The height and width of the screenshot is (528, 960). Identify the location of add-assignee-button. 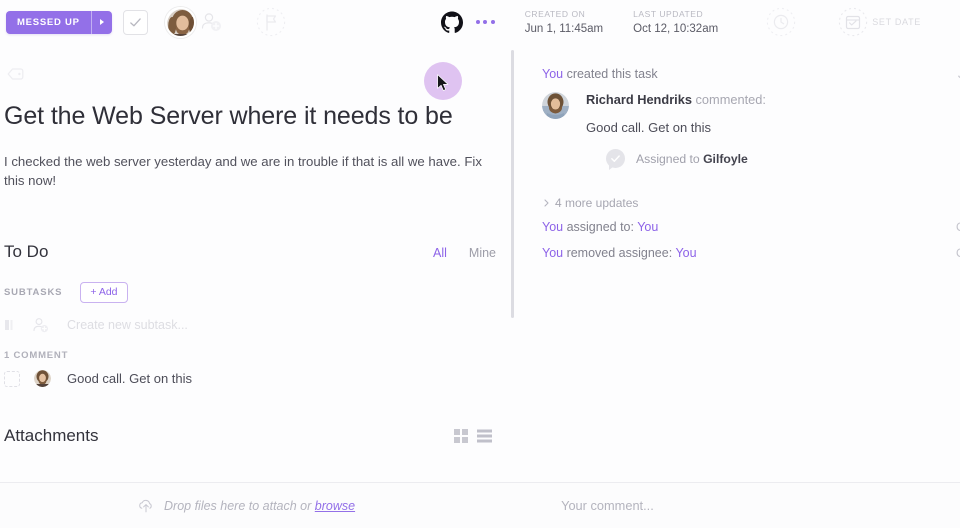
(211, 22).